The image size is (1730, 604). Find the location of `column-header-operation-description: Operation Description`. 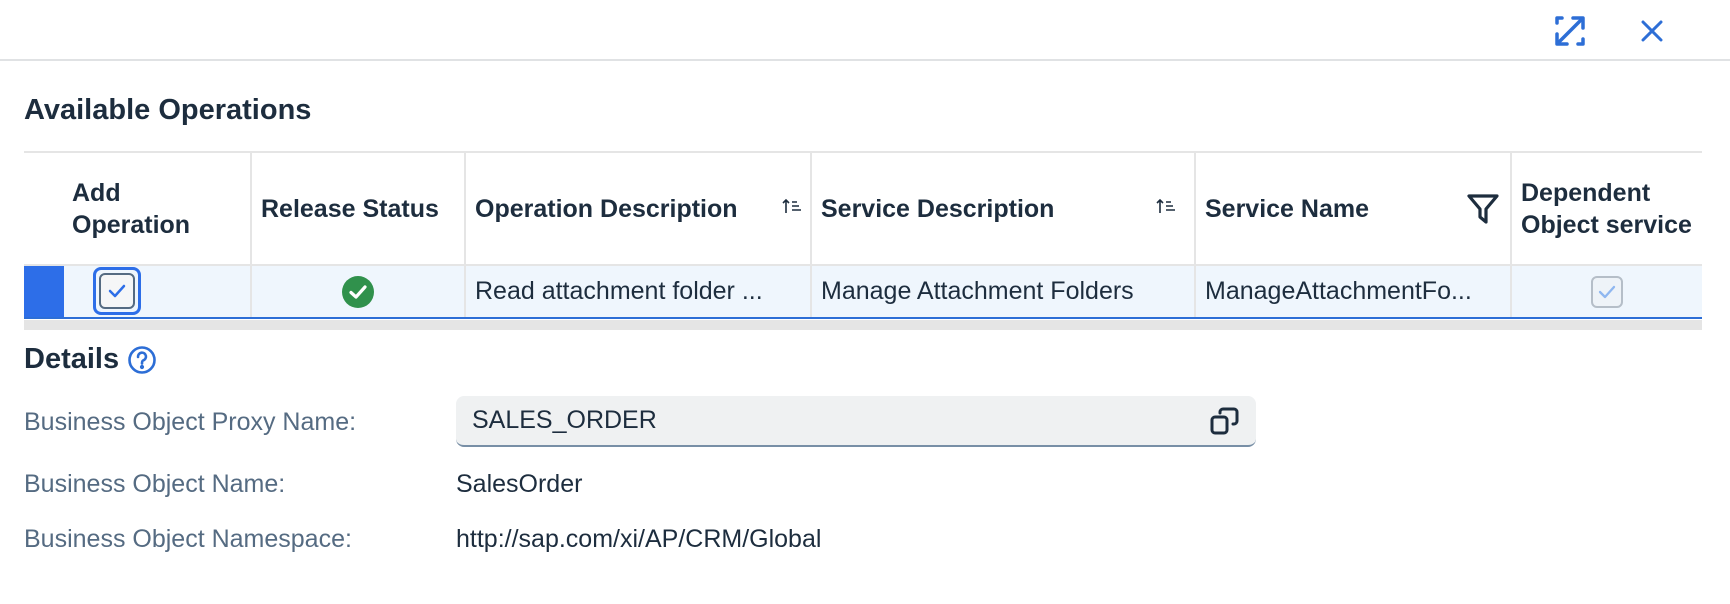

column-header-operation-description: Operation Description is located at coordinates (639, 208).